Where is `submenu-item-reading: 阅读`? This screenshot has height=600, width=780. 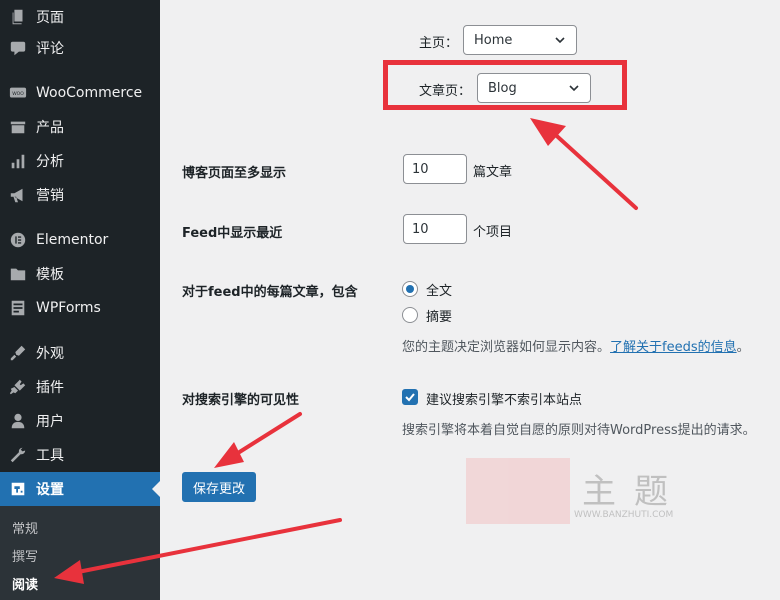
submenu-item-reading: 阅读 is located at coordinates (25, 583).